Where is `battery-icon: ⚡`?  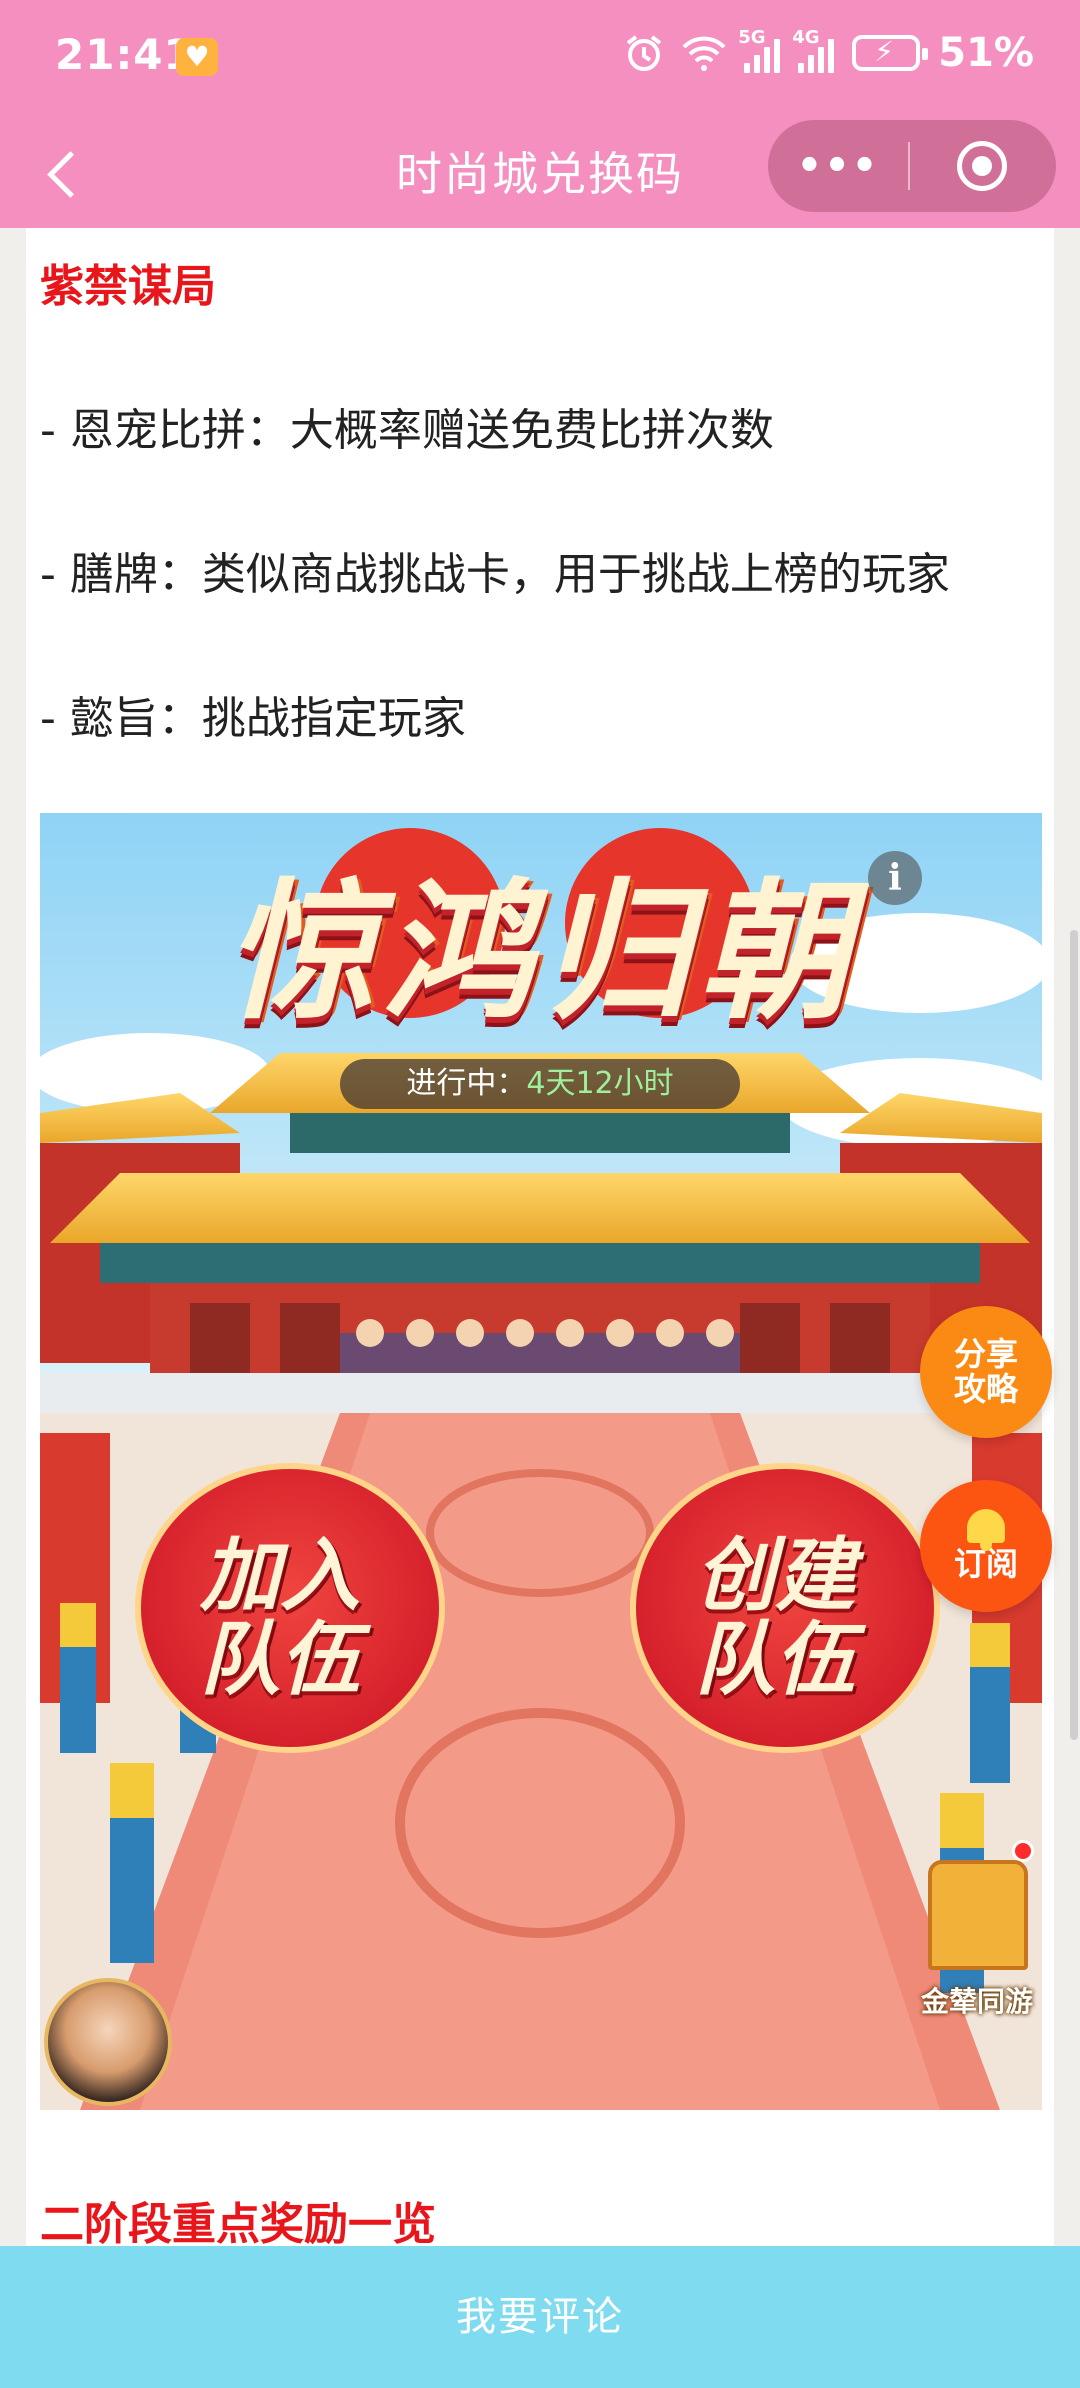 battery-icon: ⚡ is located at coordinates (890, 53).